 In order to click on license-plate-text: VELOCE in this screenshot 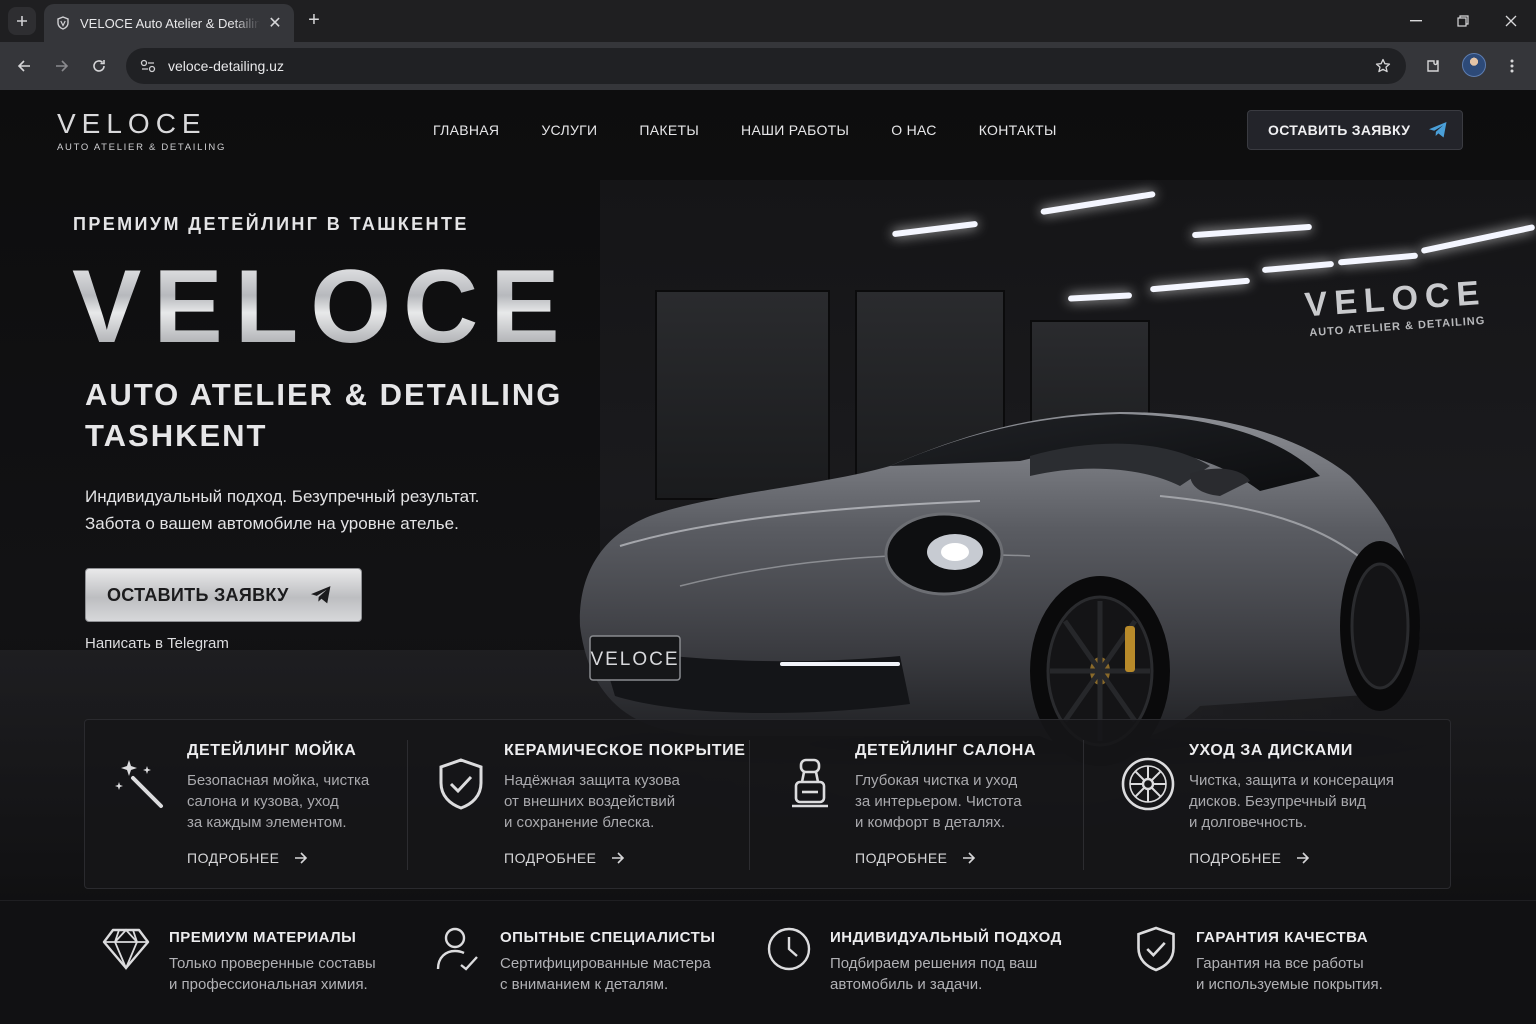, I will do `click(634, 659)`.